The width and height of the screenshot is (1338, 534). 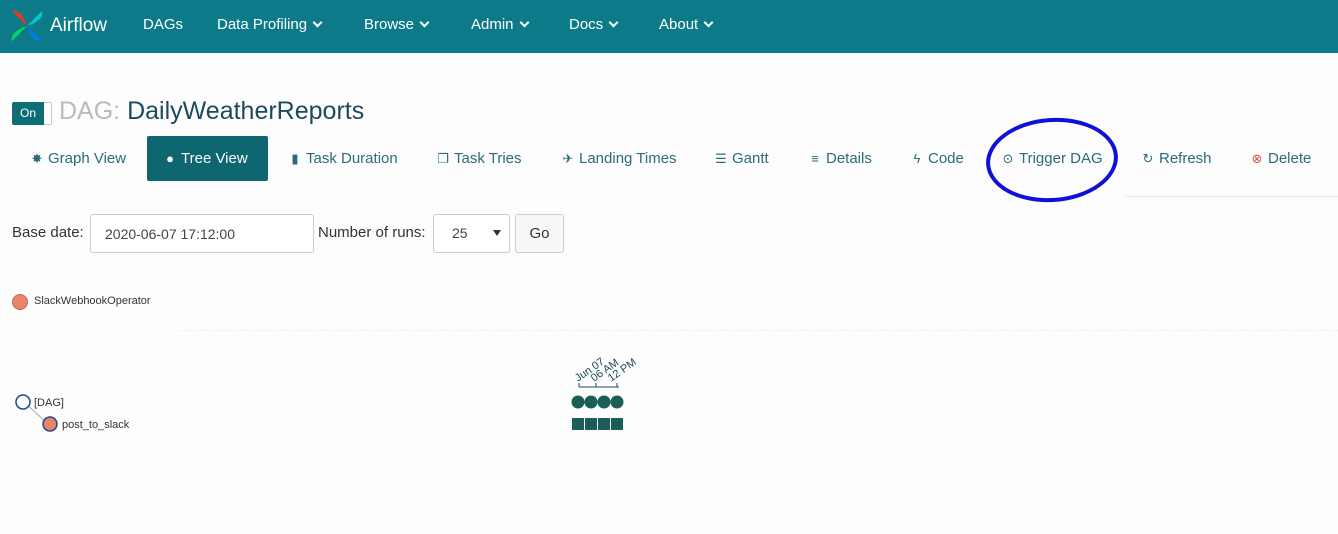 I want to click on asterisk-icon: ✸, so click(x=37, y=158).